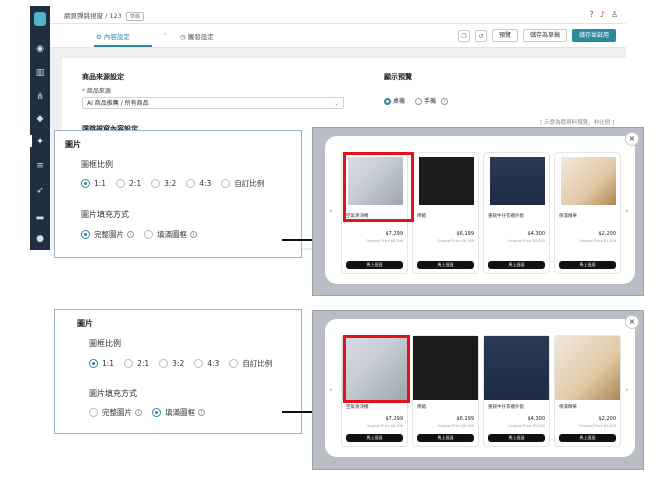  What do you see at coordinates (40, 49) in the screenshot?
I see `dashboard-icon: ◉` at bounding box center [40, 49].